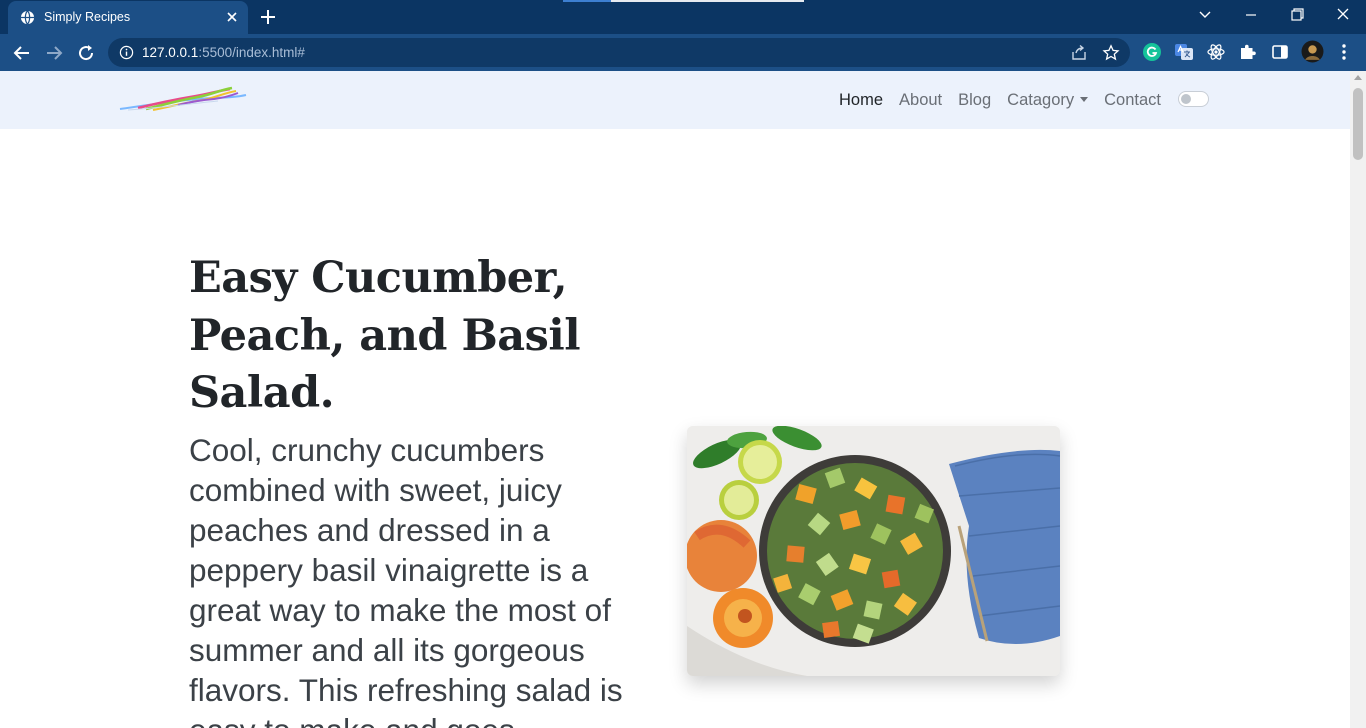 The image size is (1366, 728). What do you see at coordinates (1152, 52) in the screenshot?
I see `grammarly-extension-icon` at bounding box center [1152, 52].